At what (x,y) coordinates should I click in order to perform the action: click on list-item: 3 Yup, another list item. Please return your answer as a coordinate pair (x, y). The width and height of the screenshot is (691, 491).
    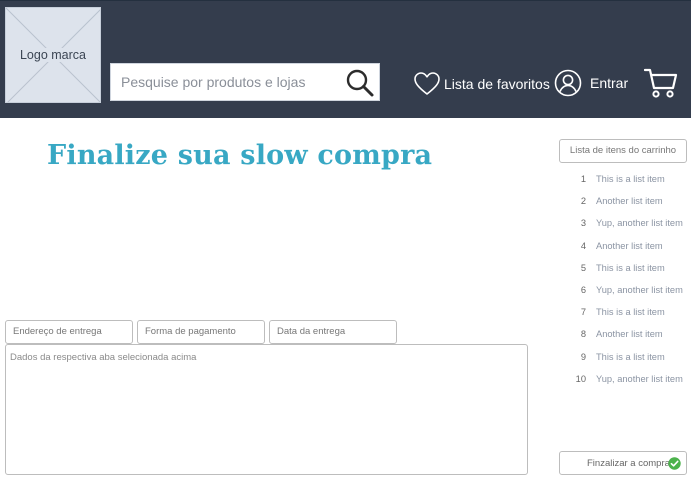
    Looking at the image, I should click on (628, 223).